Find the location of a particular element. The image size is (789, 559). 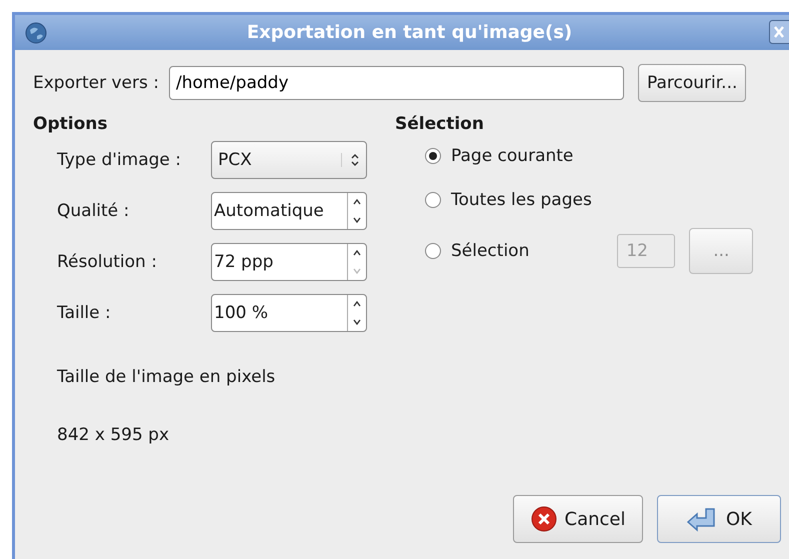

options-heading: Options is located at coordinates (70, 124).